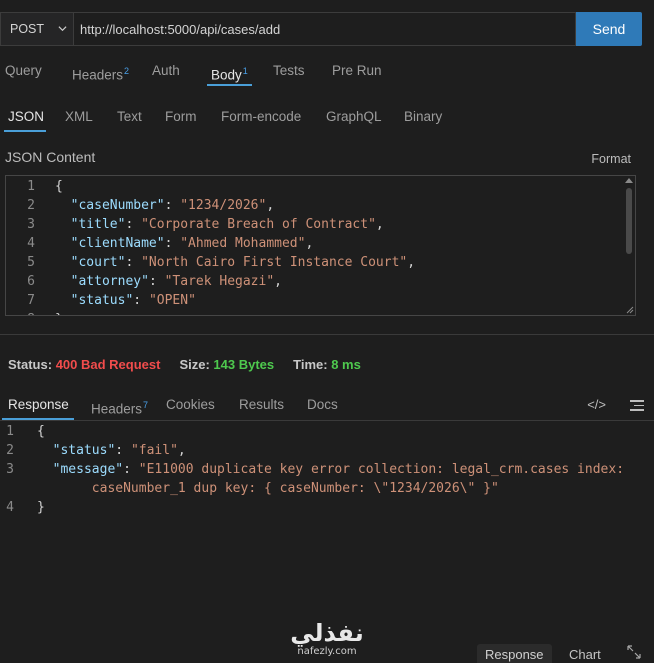 This screenshot has width=654, height=663. What do you see at coordinates (634, 652) in the screenshot?
I see `expand-icon` at bounding box center [634, 652].